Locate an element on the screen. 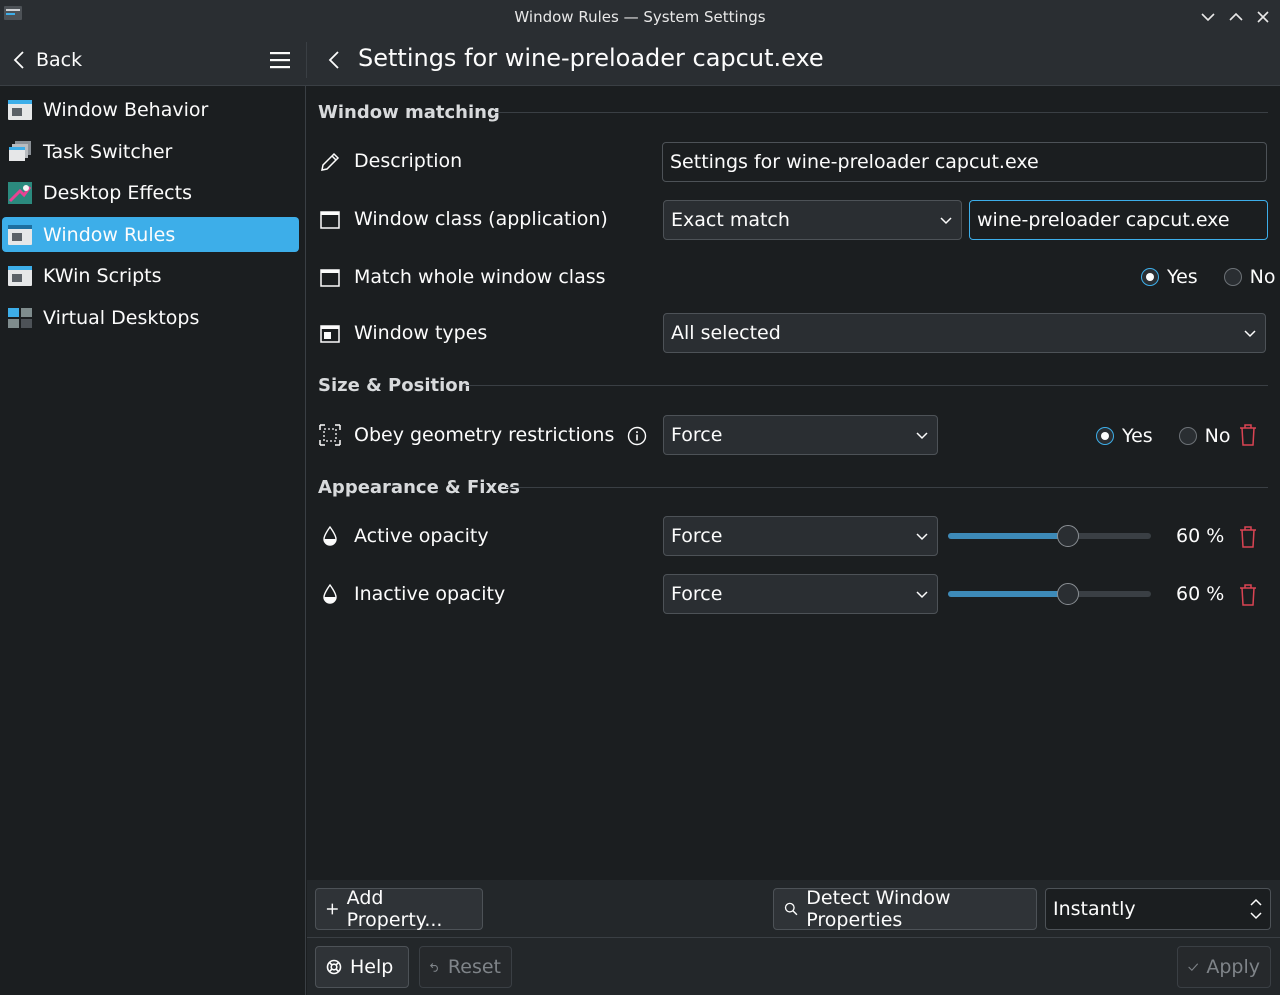 The image size is (1280, 995). match-whole-yes-radio is located at coordinates (1150, 277).